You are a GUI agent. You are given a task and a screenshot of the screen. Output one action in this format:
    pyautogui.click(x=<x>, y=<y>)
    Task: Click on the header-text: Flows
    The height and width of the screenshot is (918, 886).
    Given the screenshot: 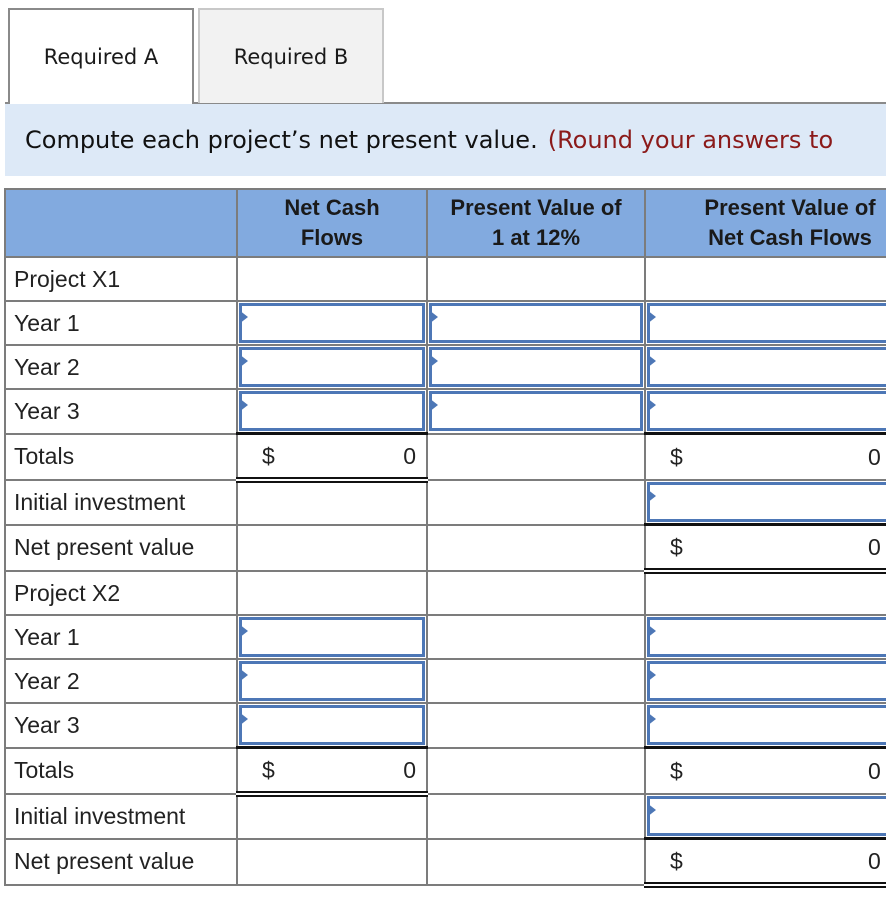 What is the action you would take?
    pyautogui.click(x=332, y=237)
    